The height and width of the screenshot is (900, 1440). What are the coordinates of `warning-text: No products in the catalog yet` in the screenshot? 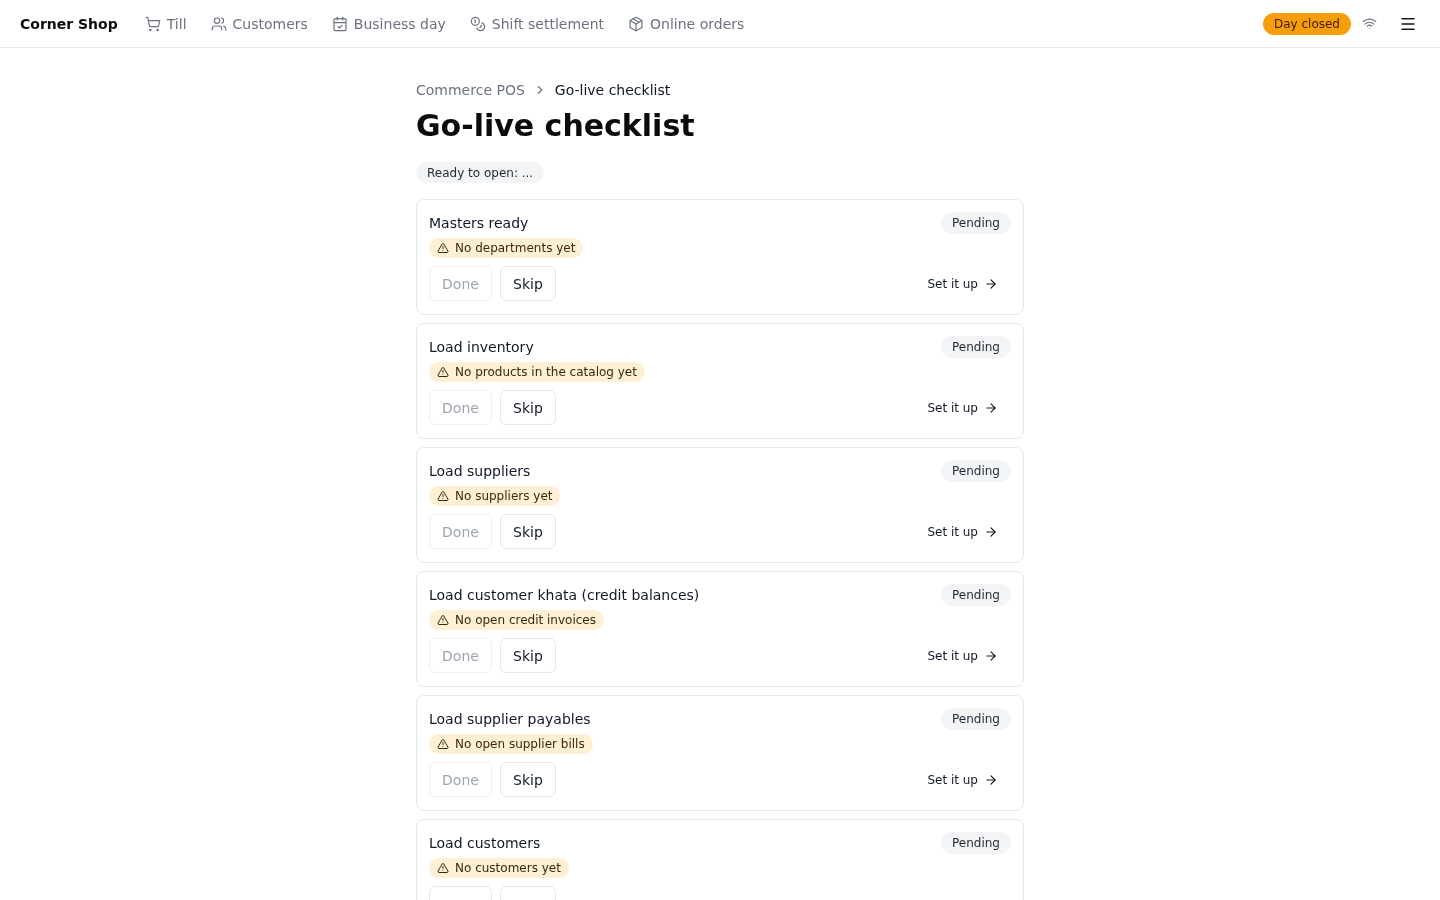 It's located at (546, 372).